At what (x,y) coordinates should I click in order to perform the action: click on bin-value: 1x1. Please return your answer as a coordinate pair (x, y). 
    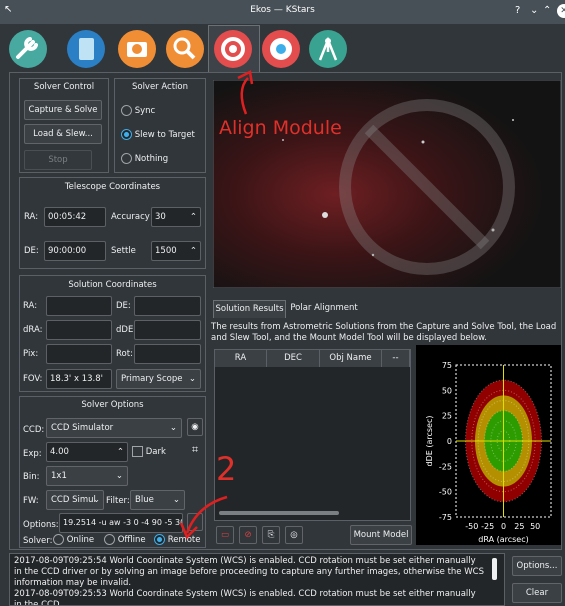
    Looking at the image, I should click on (59, 476).